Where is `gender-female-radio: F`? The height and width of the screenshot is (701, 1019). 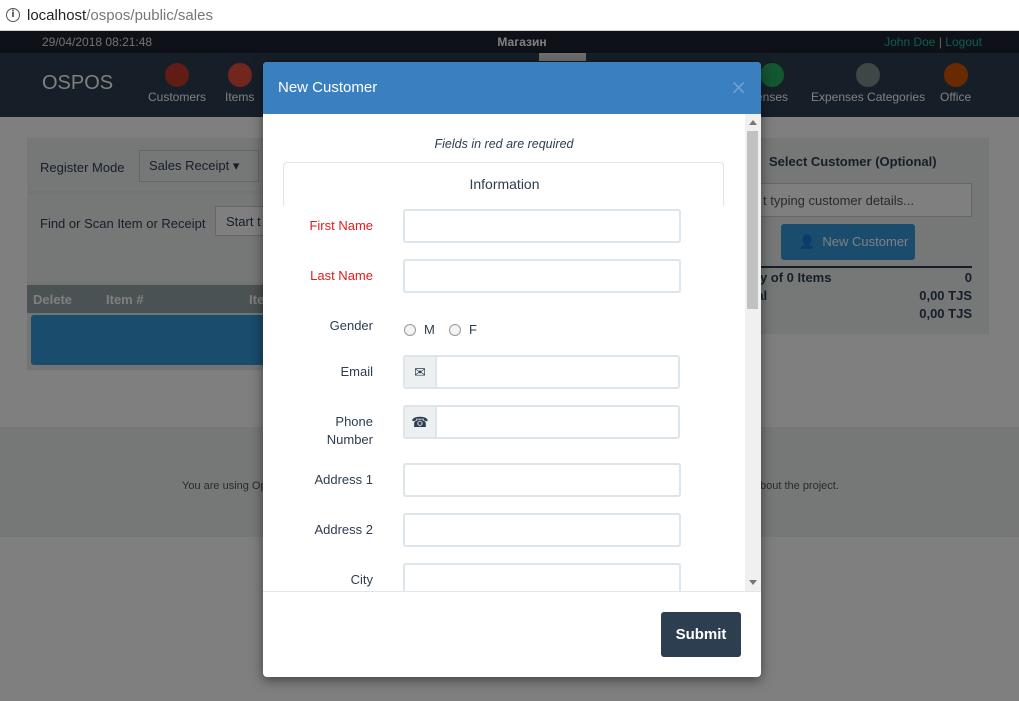
gender-female-radio: F is located at coordinates (463, 329).